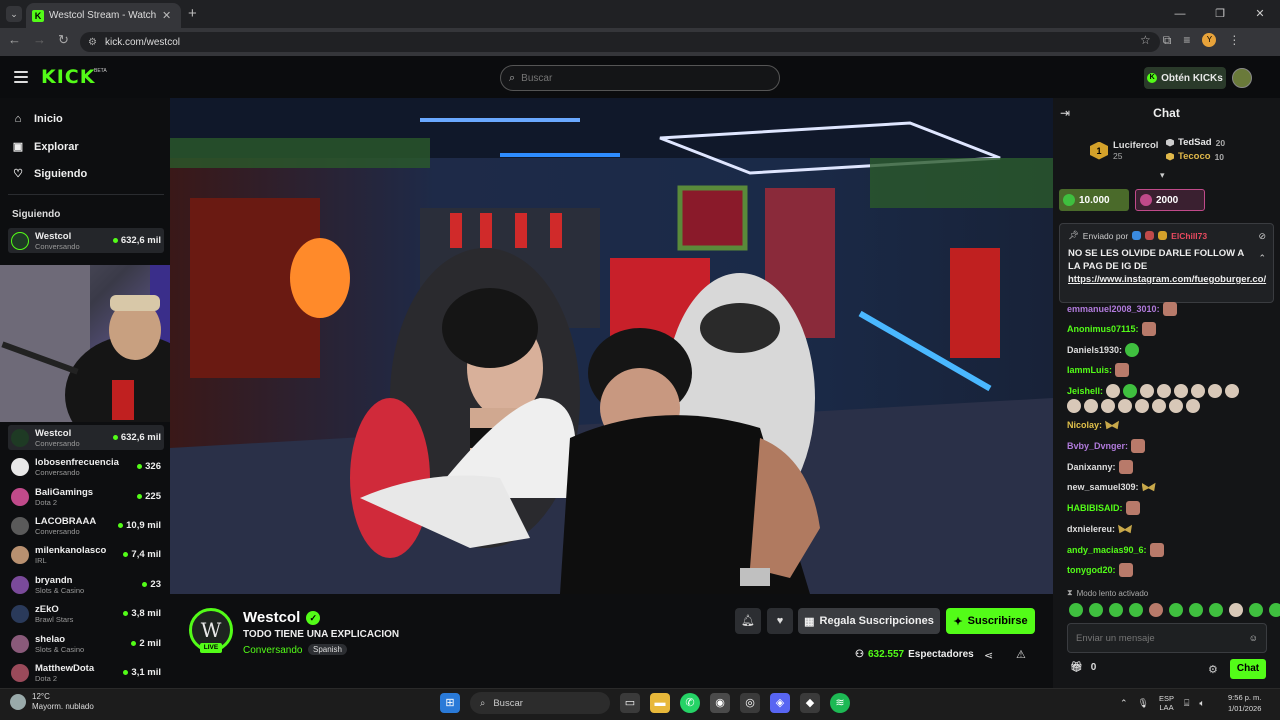  I want to click on chat-username: Anonimus07115:, so click(1103, 329).